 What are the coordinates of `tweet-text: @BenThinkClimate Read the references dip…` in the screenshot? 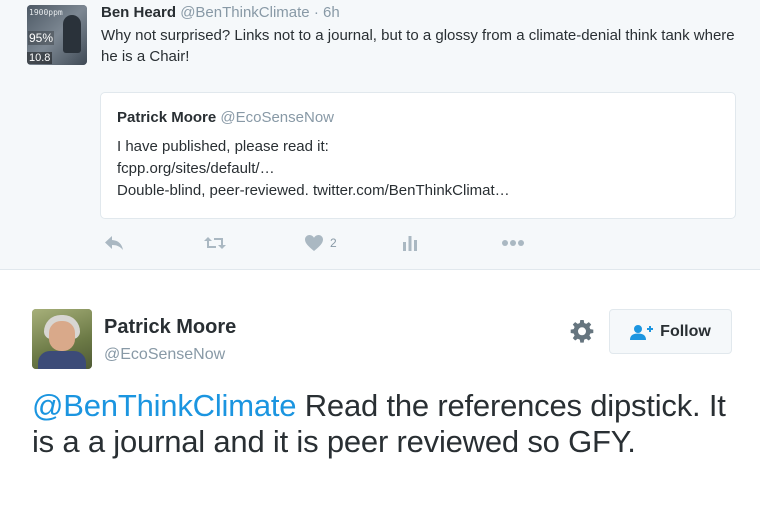 It's located at (392, 424).